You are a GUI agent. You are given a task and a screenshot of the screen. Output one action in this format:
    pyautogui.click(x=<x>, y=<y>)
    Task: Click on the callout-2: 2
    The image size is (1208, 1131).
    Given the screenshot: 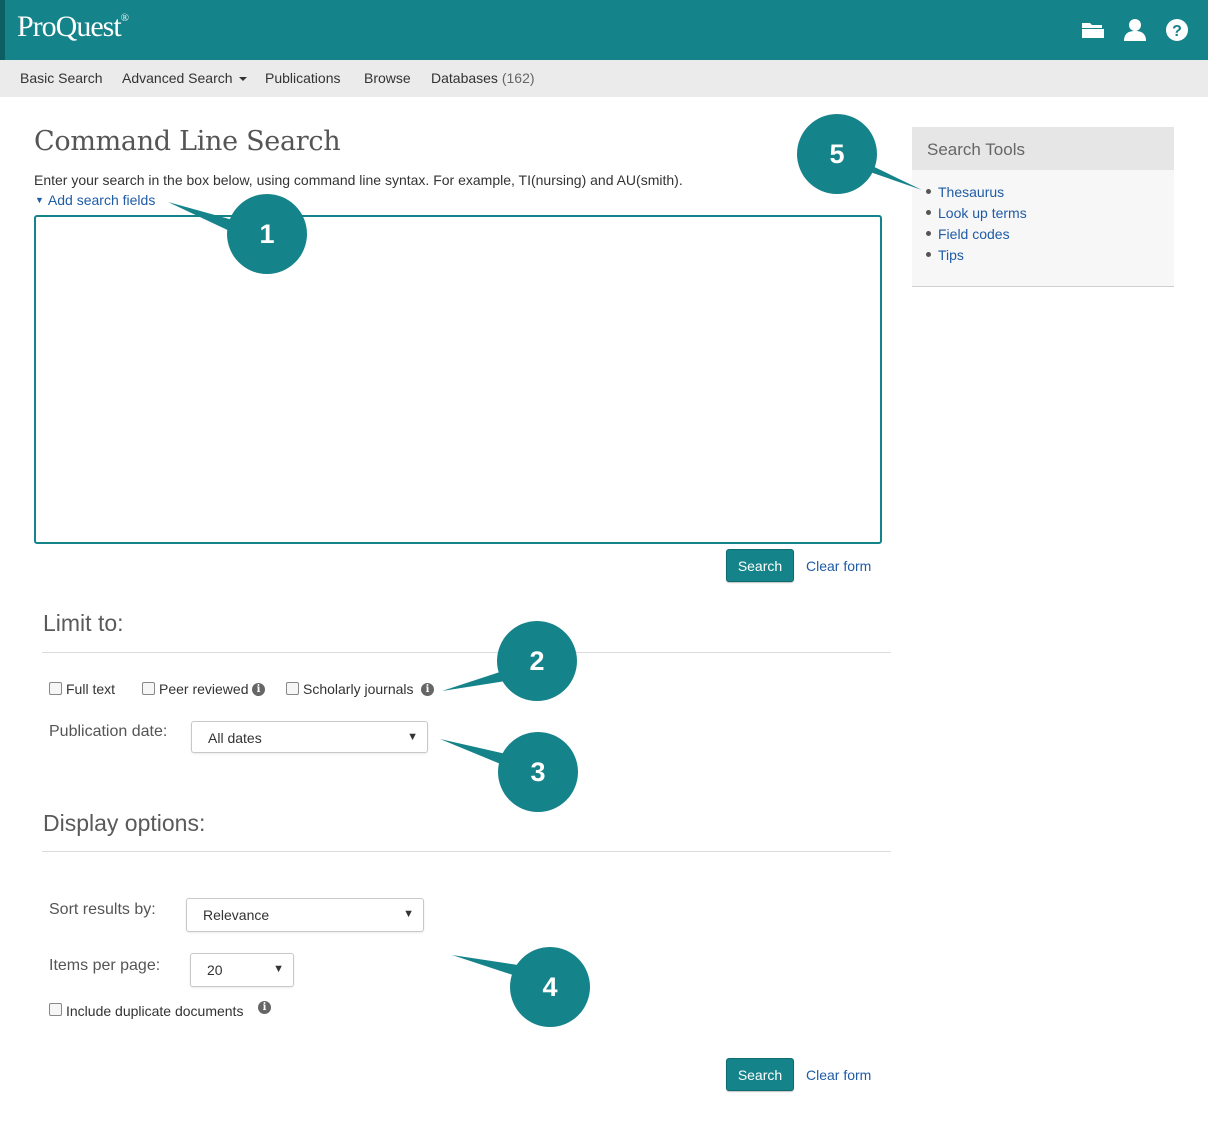 What is the action you would take?
    pyautogui.click(x=537, y=661)
    